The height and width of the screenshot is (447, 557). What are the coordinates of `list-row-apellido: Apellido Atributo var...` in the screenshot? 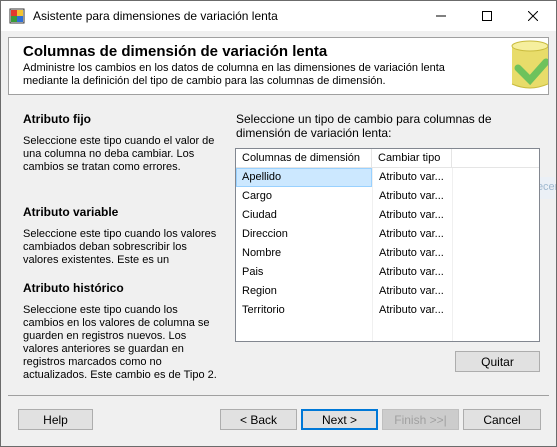 It's located at (387, 177).